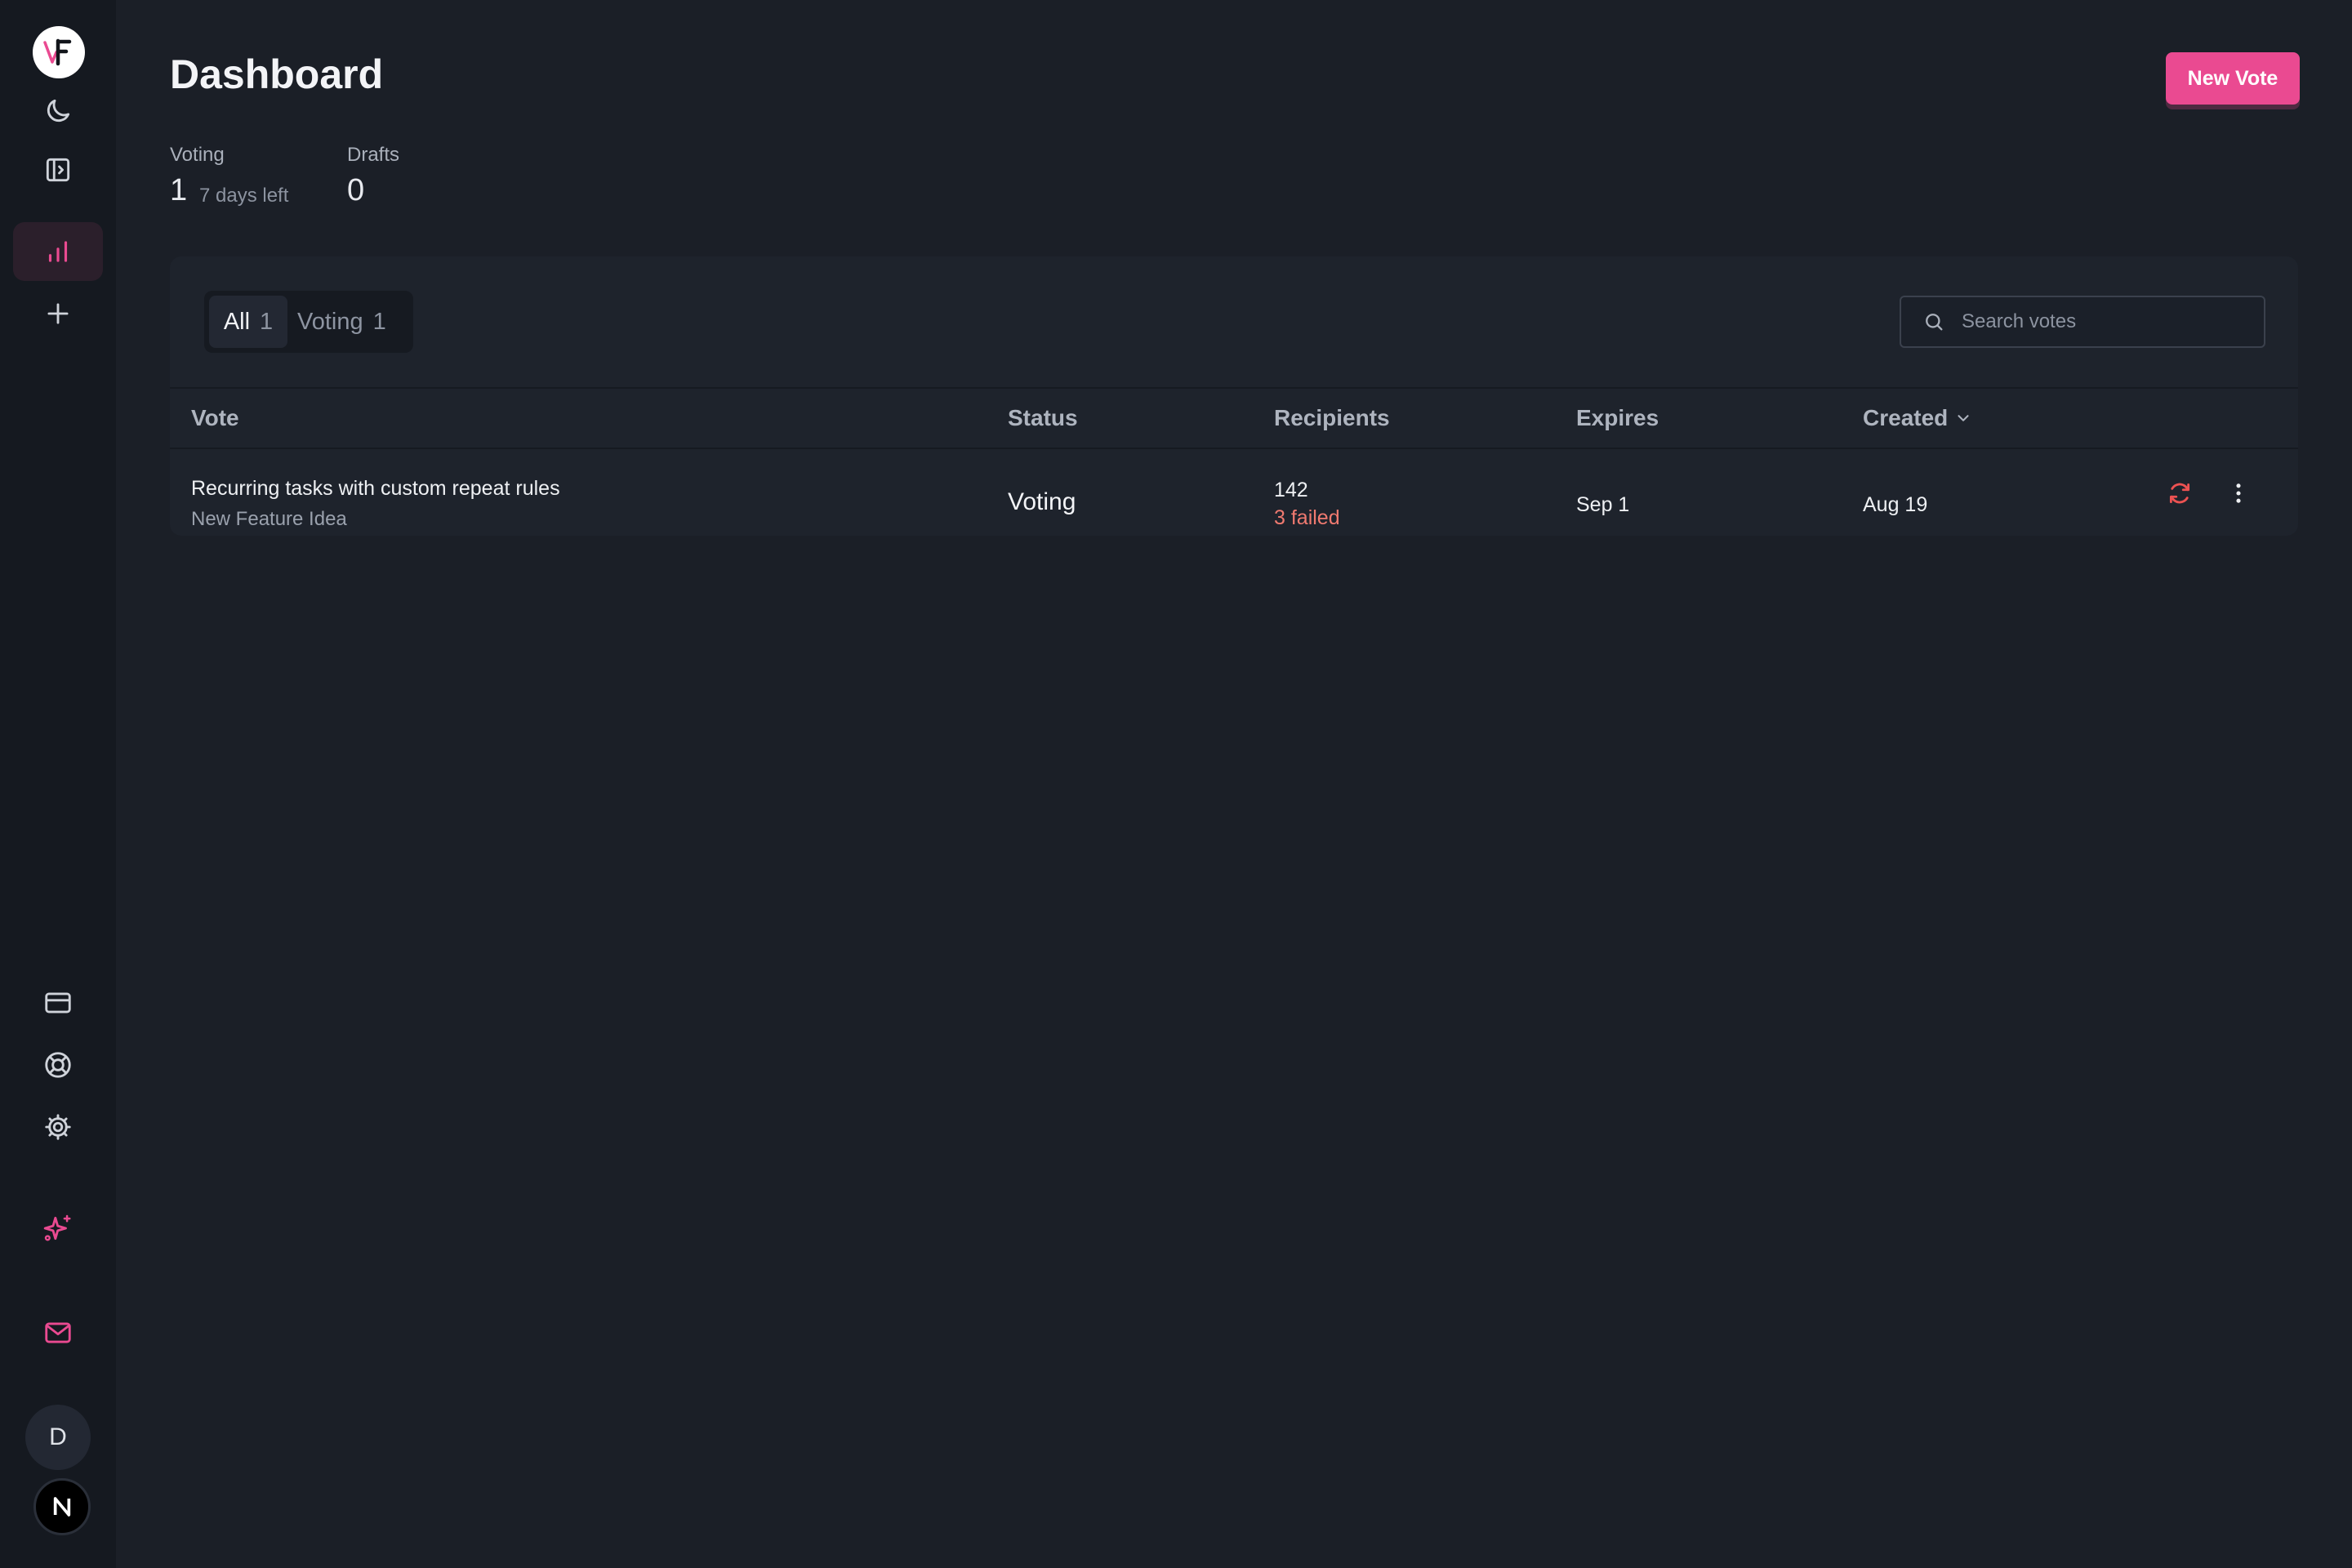 The image size is (2352, 1568). What do you see at coordinates (58, 784) in the screenshot?
I see `sidebar: D` at bounding box center [58, 784].